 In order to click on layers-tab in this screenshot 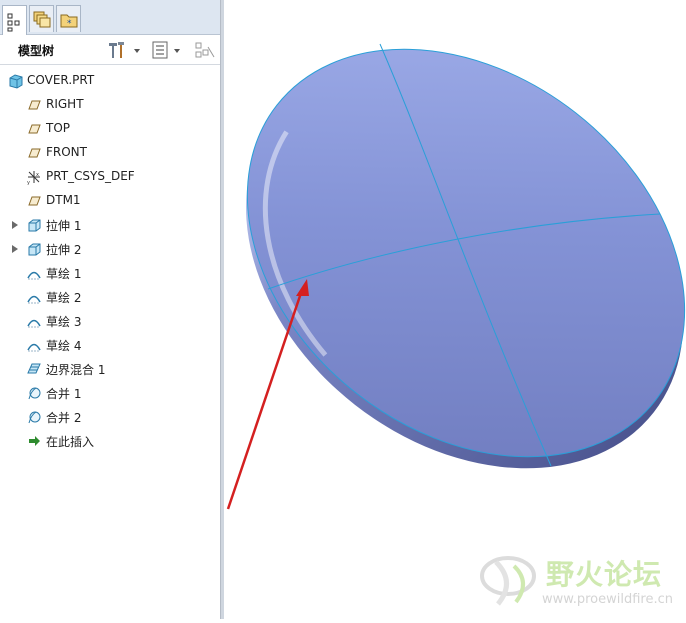, I will do `click(41, 18)`.